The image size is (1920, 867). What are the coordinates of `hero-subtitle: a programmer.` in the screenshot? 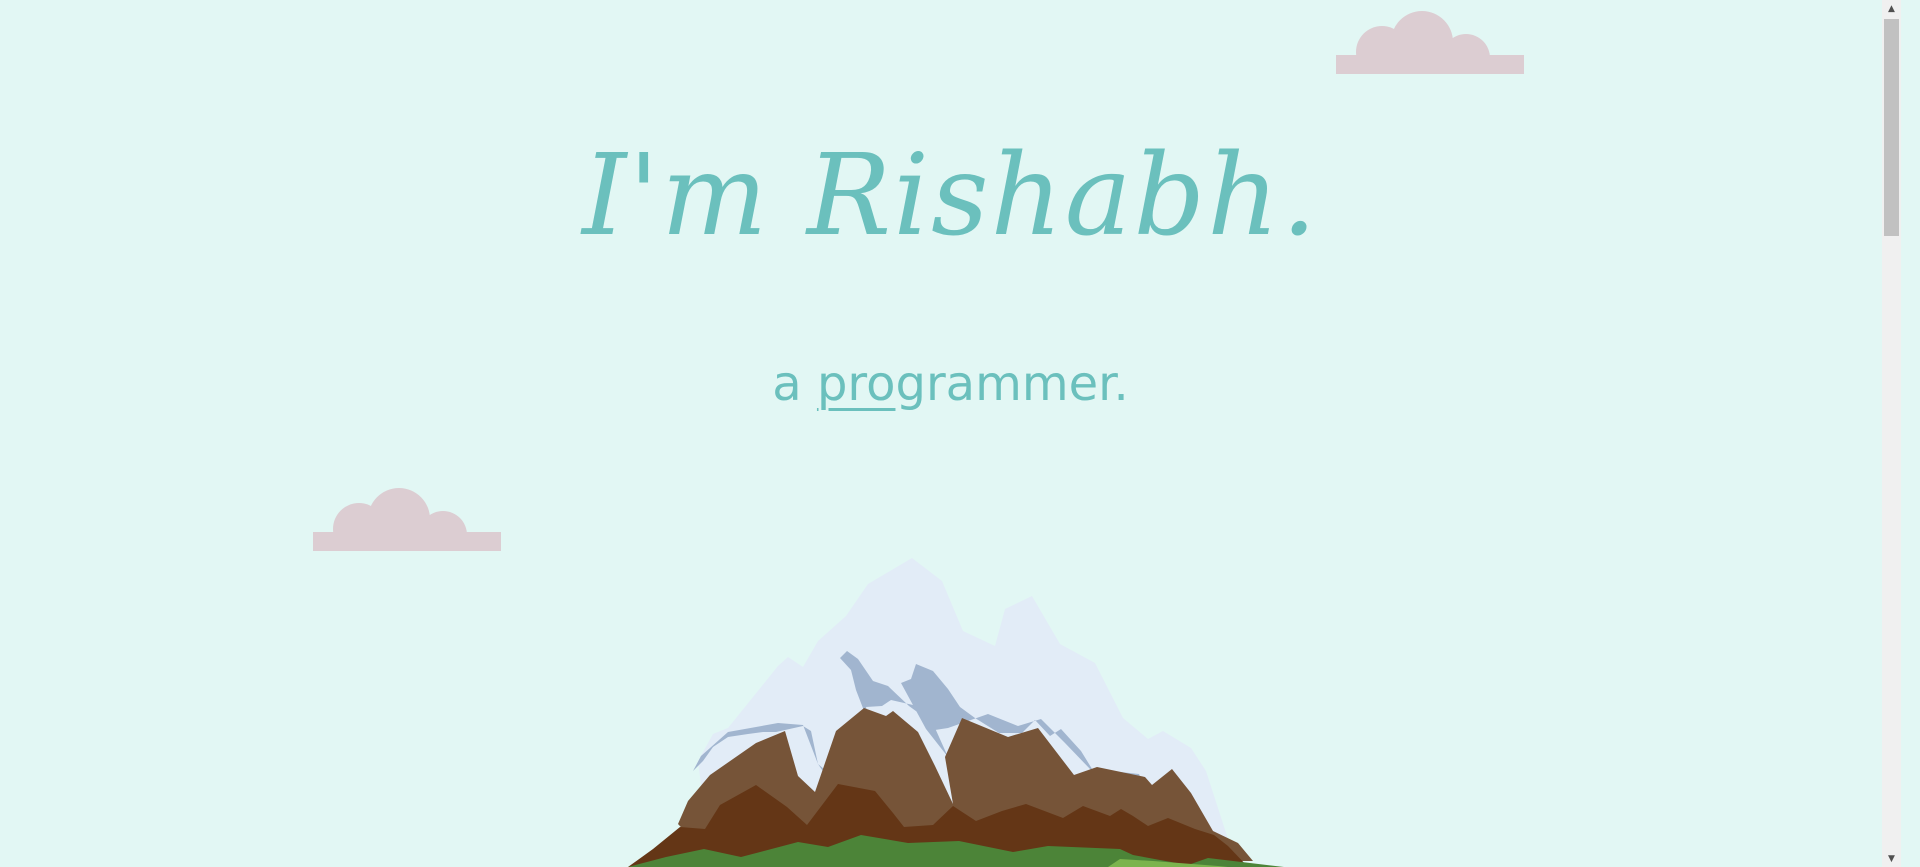 It's located at (950, 384).